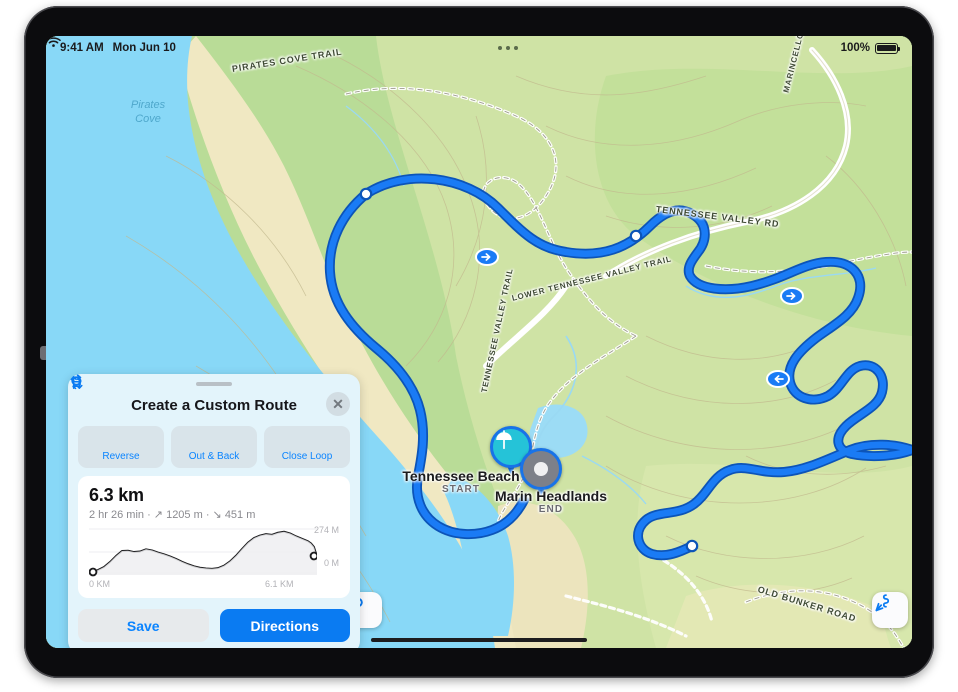 The width and height of the screenshot is (958, 692). Describe the element at coordinates (117, 422) in the screenshot. I see `reverse-button: Reverse` at that location.